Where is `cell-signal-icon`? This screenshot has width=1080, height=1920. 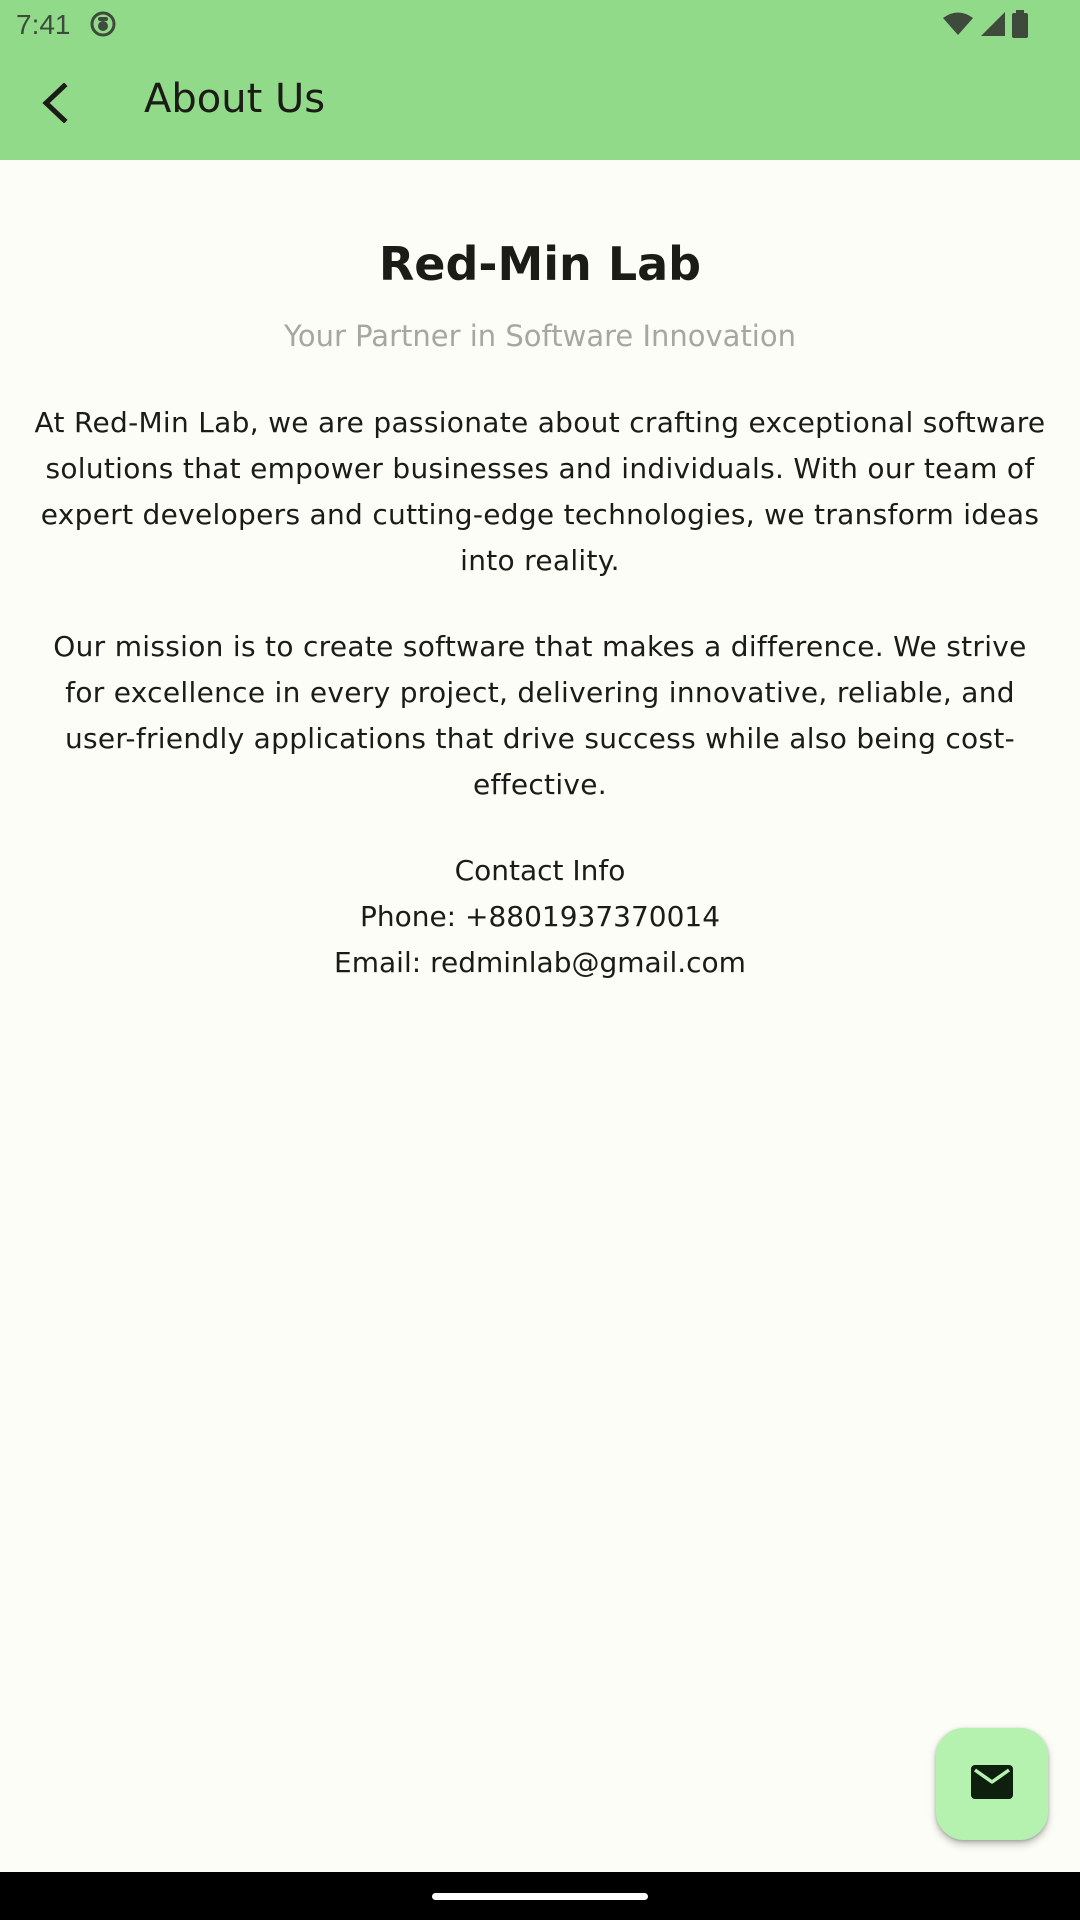 cell-signal-icon is located at coordinates (993, 26).